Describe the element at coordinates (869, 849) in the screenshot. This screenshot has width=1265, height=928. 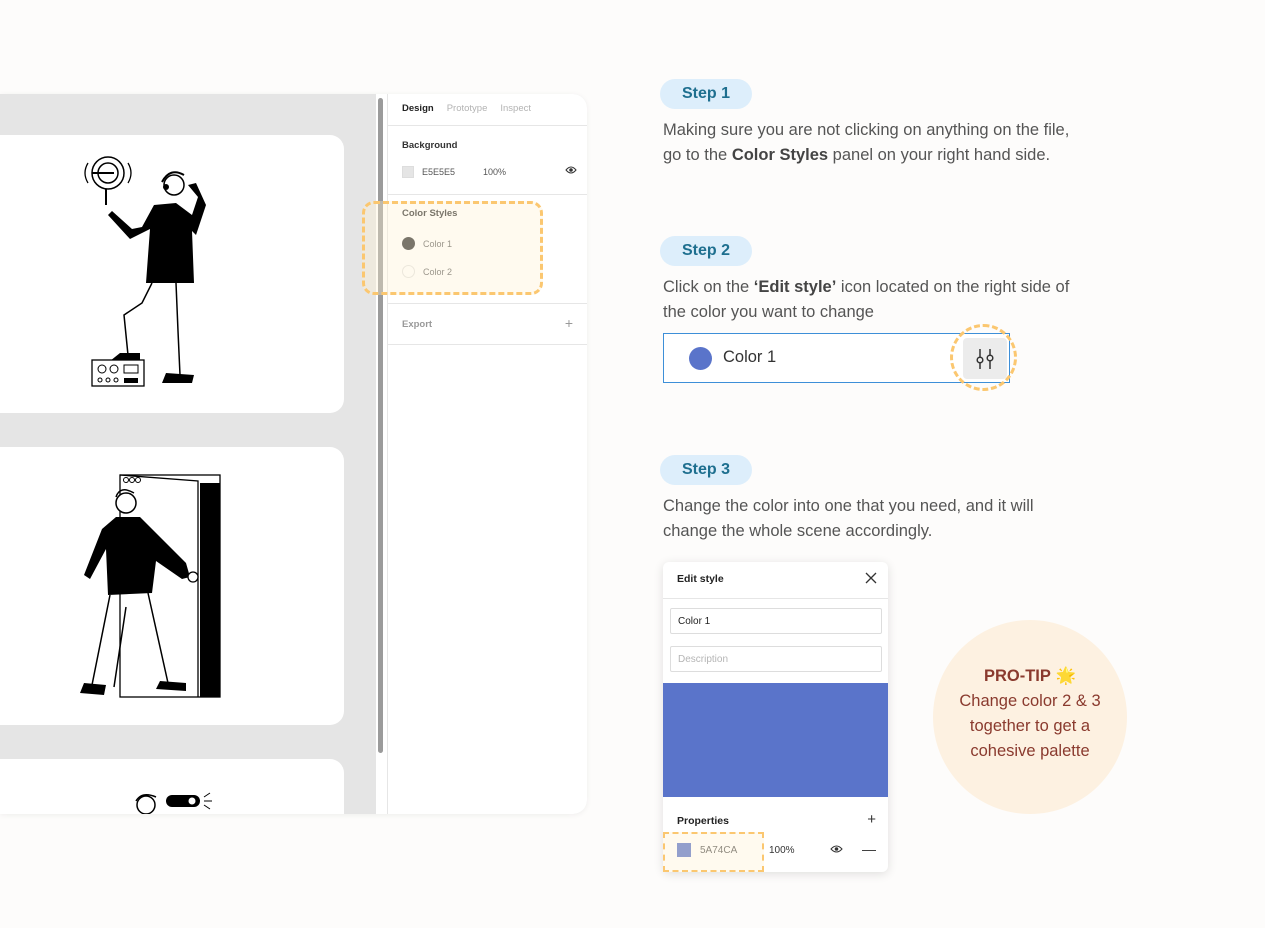
I see `remove-property-button: —` at that location.